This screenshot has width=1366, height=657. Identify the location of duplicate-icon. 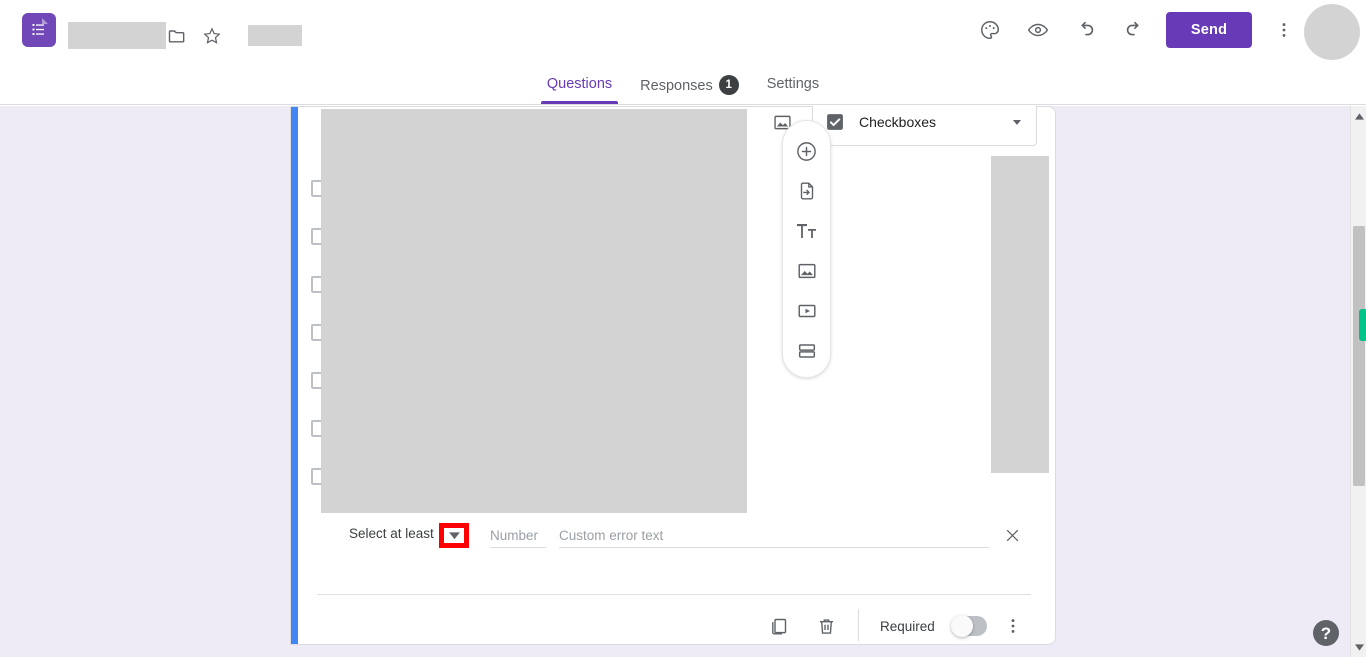
(778, 626).